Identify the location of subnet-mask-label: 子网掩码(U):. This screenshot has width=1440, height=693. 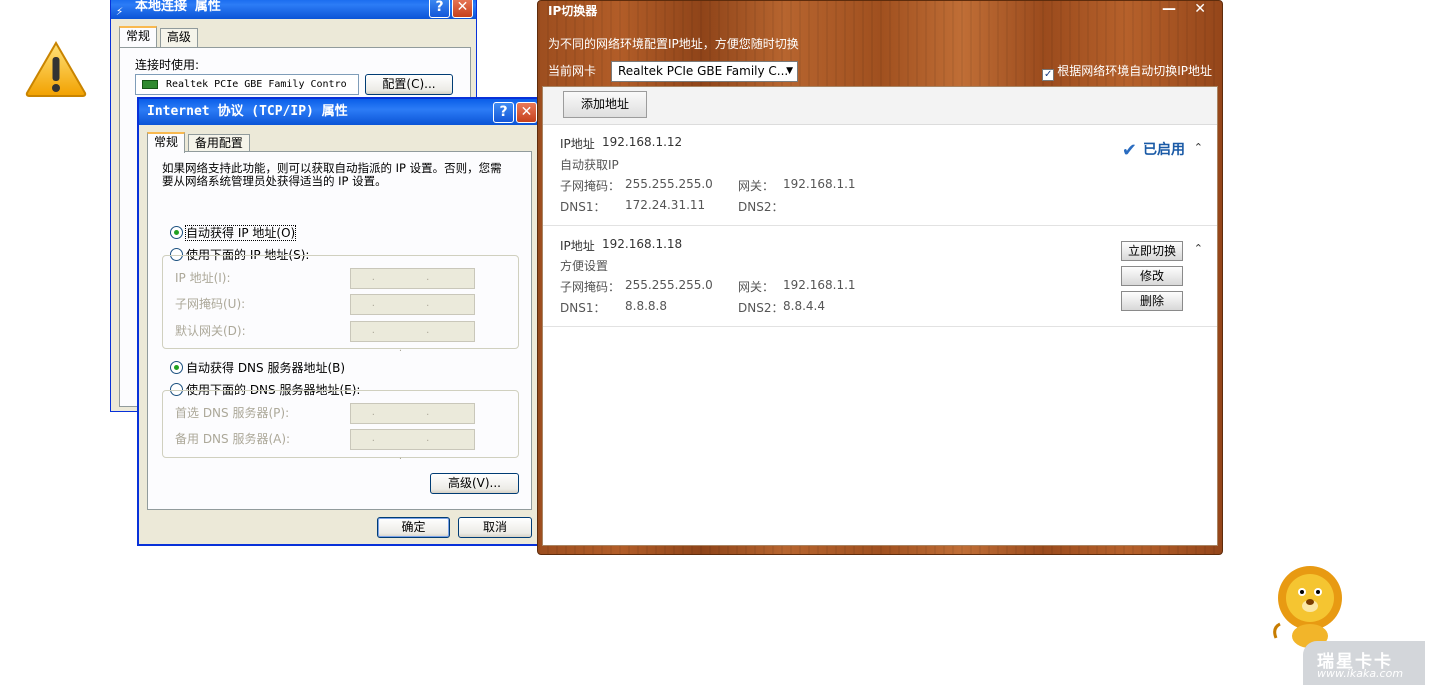
(210, 304).